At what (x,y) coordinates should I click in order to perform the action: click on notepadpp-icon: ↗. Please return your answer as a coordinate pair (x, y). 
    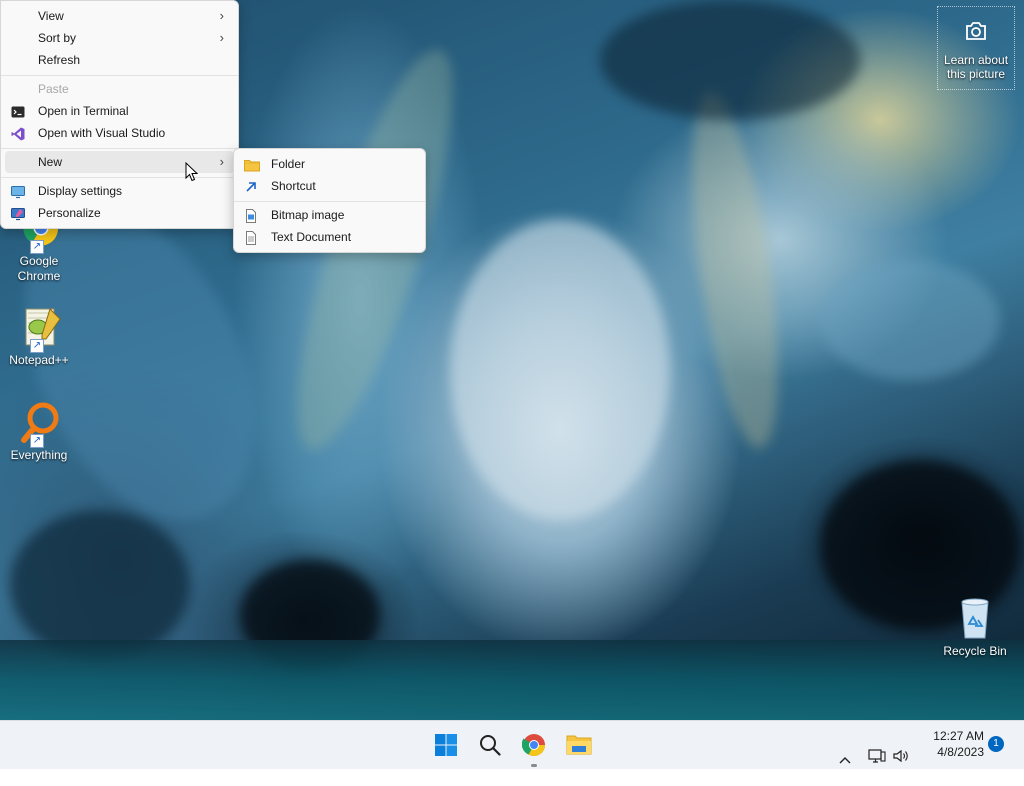
    Looking at the image, I should click on (39, 329).